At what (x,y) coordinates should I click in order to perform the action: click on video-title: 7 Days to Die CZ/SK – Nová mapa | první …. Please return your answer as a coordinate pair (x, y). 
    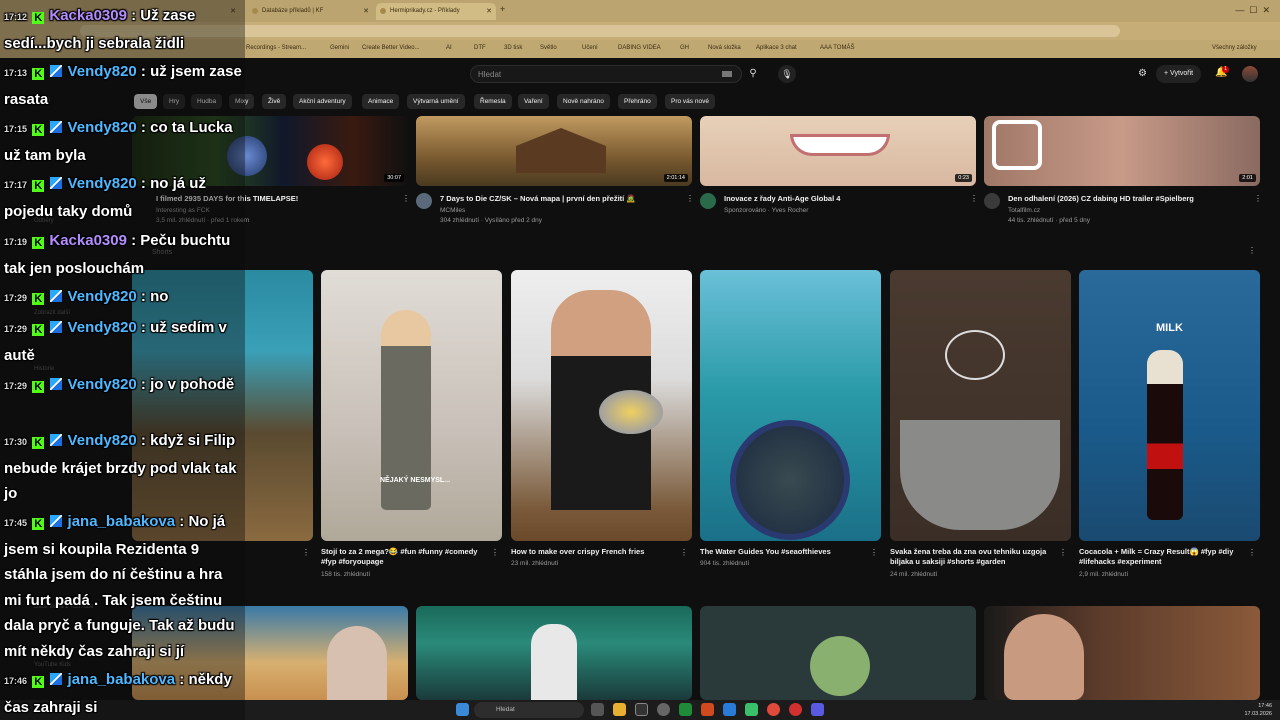
    Looking at the image, I should click on (560, 199).